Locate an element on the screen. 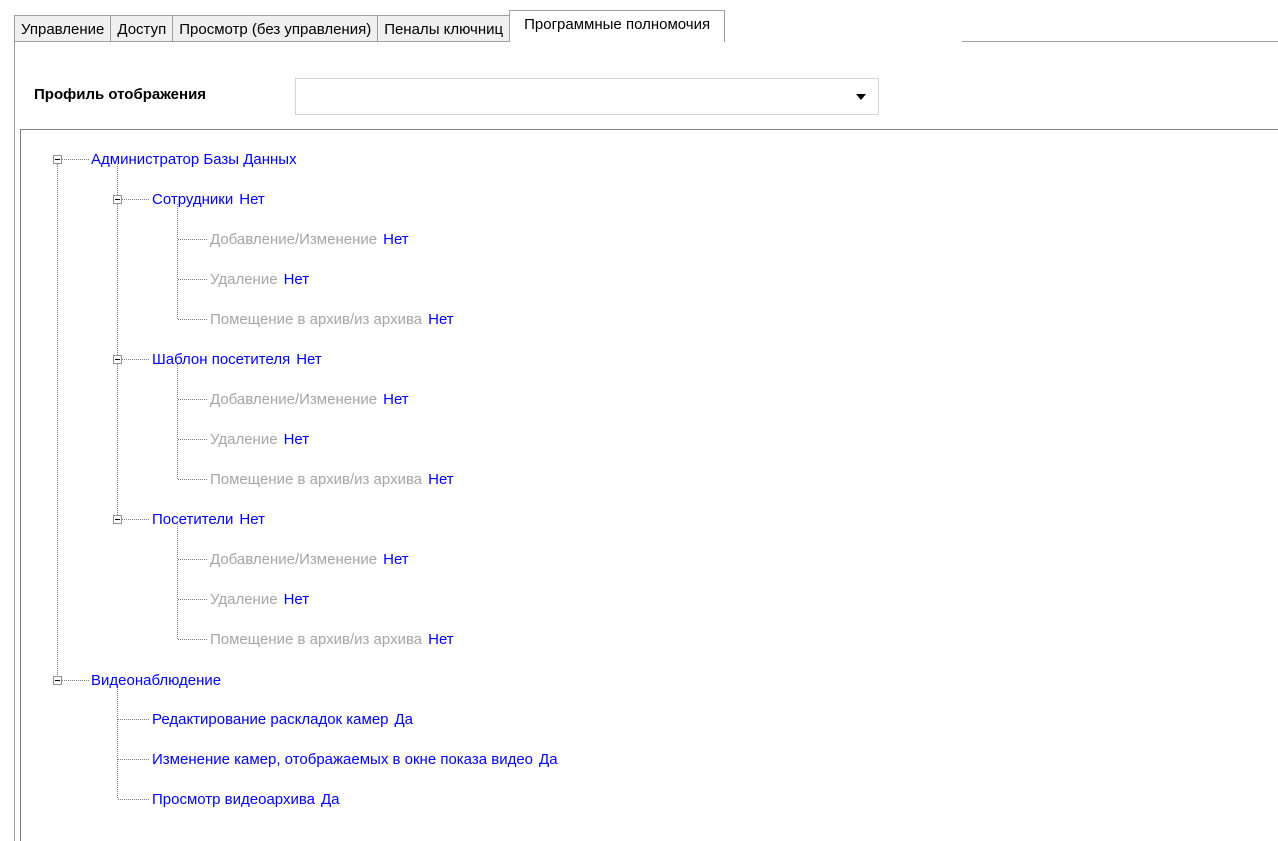 The width and height of the screenshot is (1278, 841). tab-key-cabinets: Пеналы ключниц is located at coordinates (444, 28).